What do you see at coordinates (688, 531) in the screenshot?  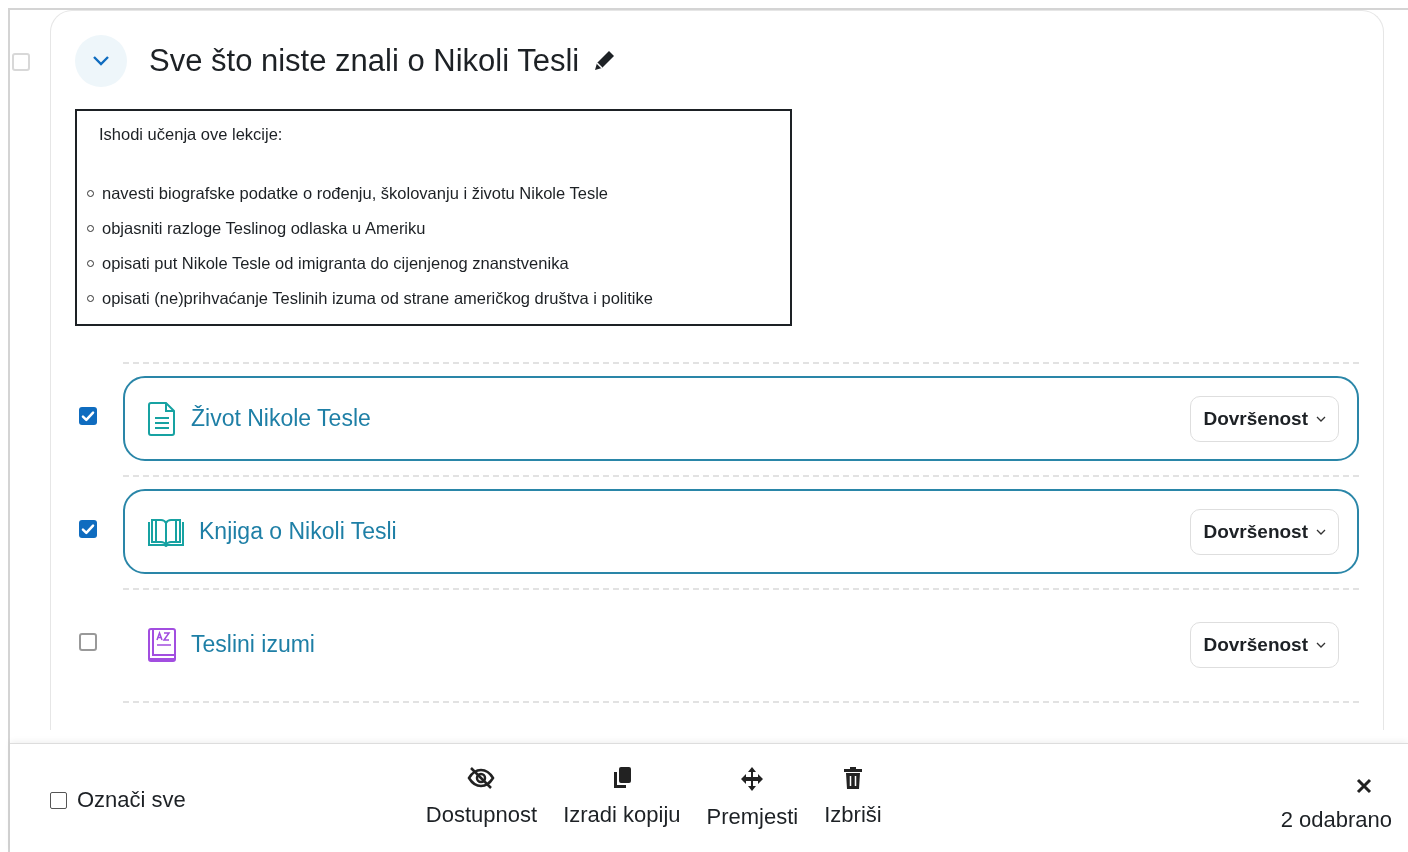 I see `activity-link: Knjiga o Nikoli Tesli` at bounding box center [688, 531].